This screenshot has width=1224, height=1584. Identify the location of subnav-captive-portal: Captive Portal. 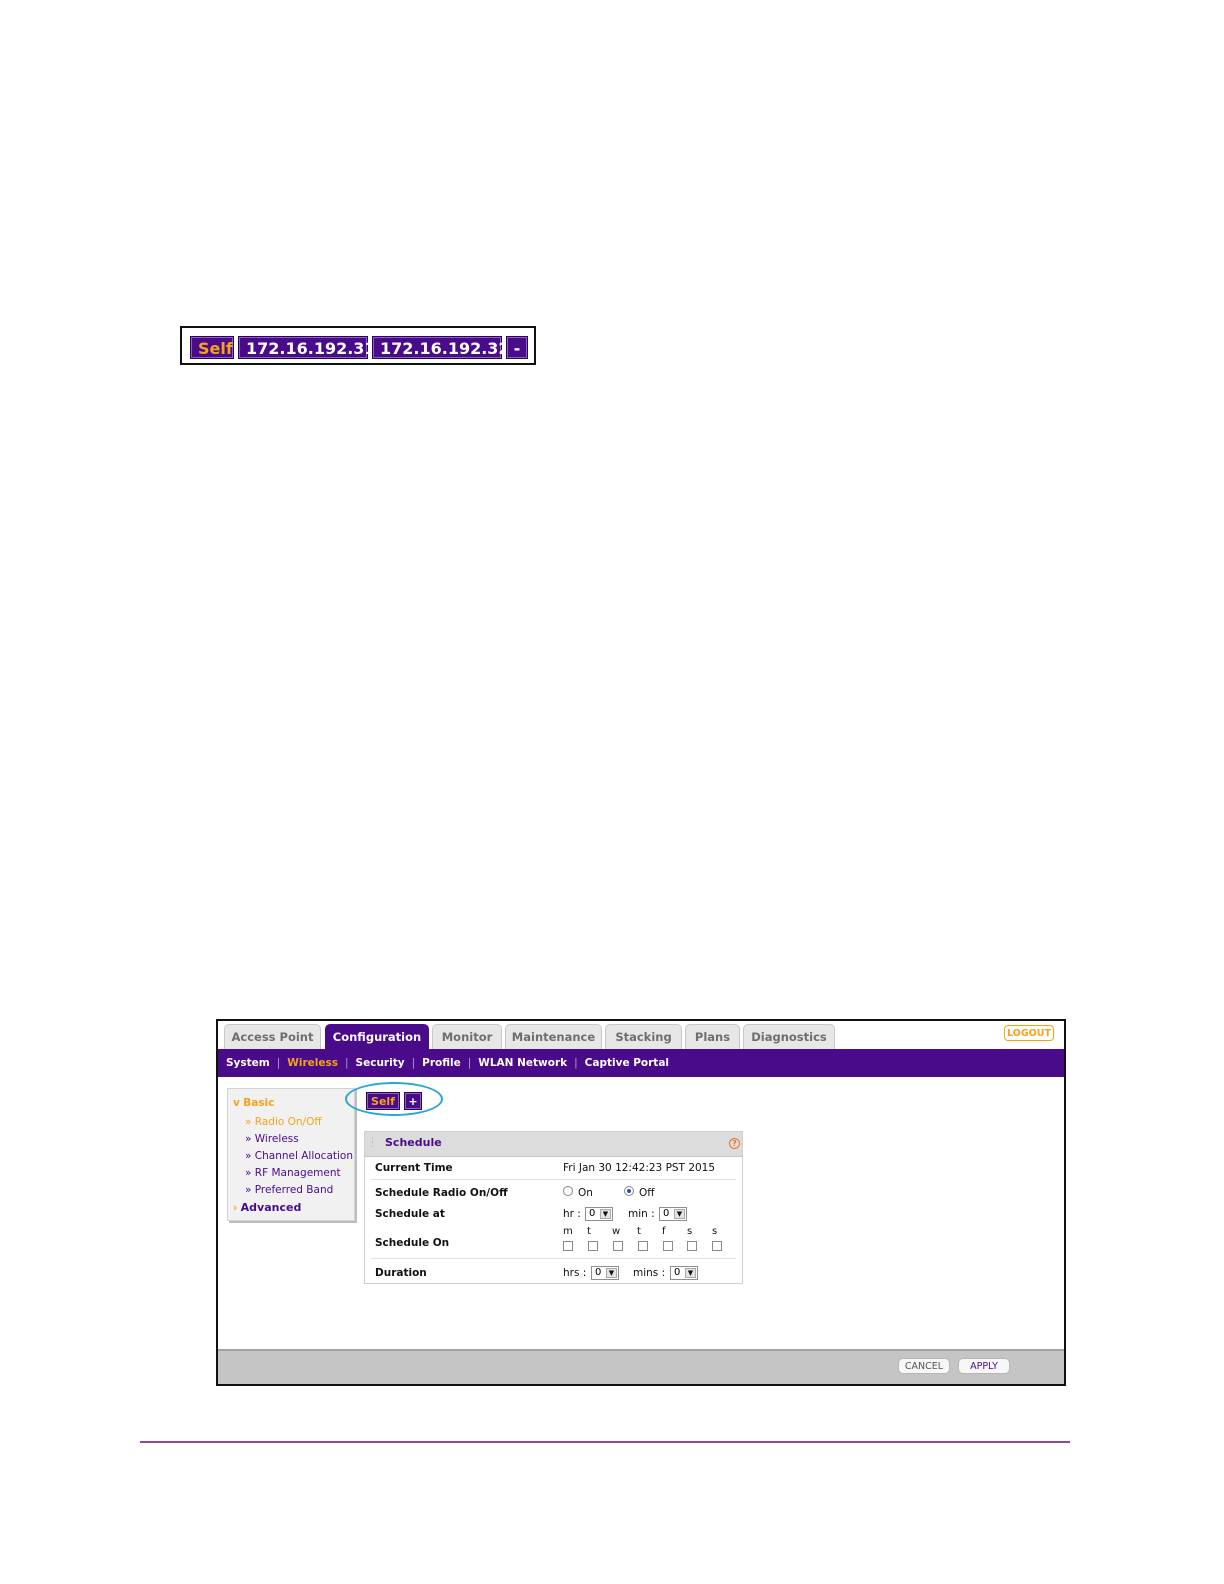
(627, 1063).